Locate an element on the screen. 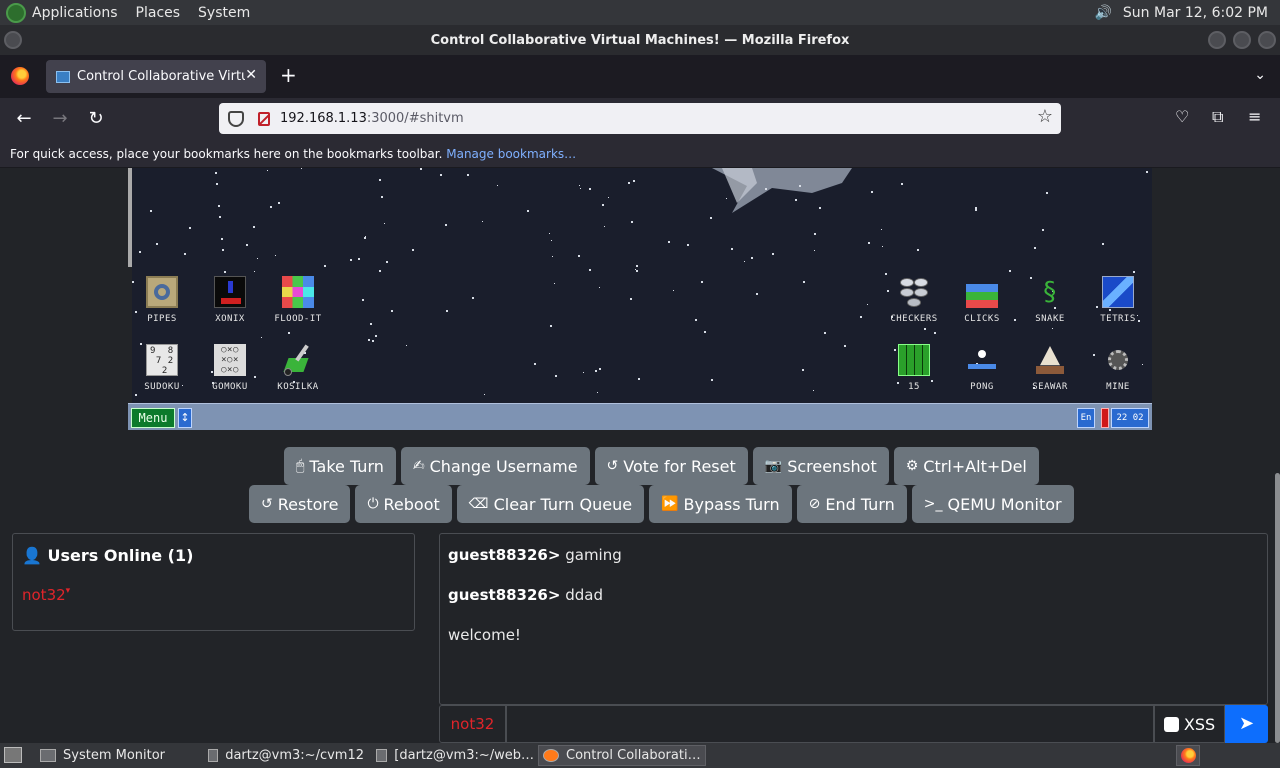 Image resolution: width=1280 pixels, height=768 pixels. xss-toggle: XSS is located at coordinates (1189, 724).